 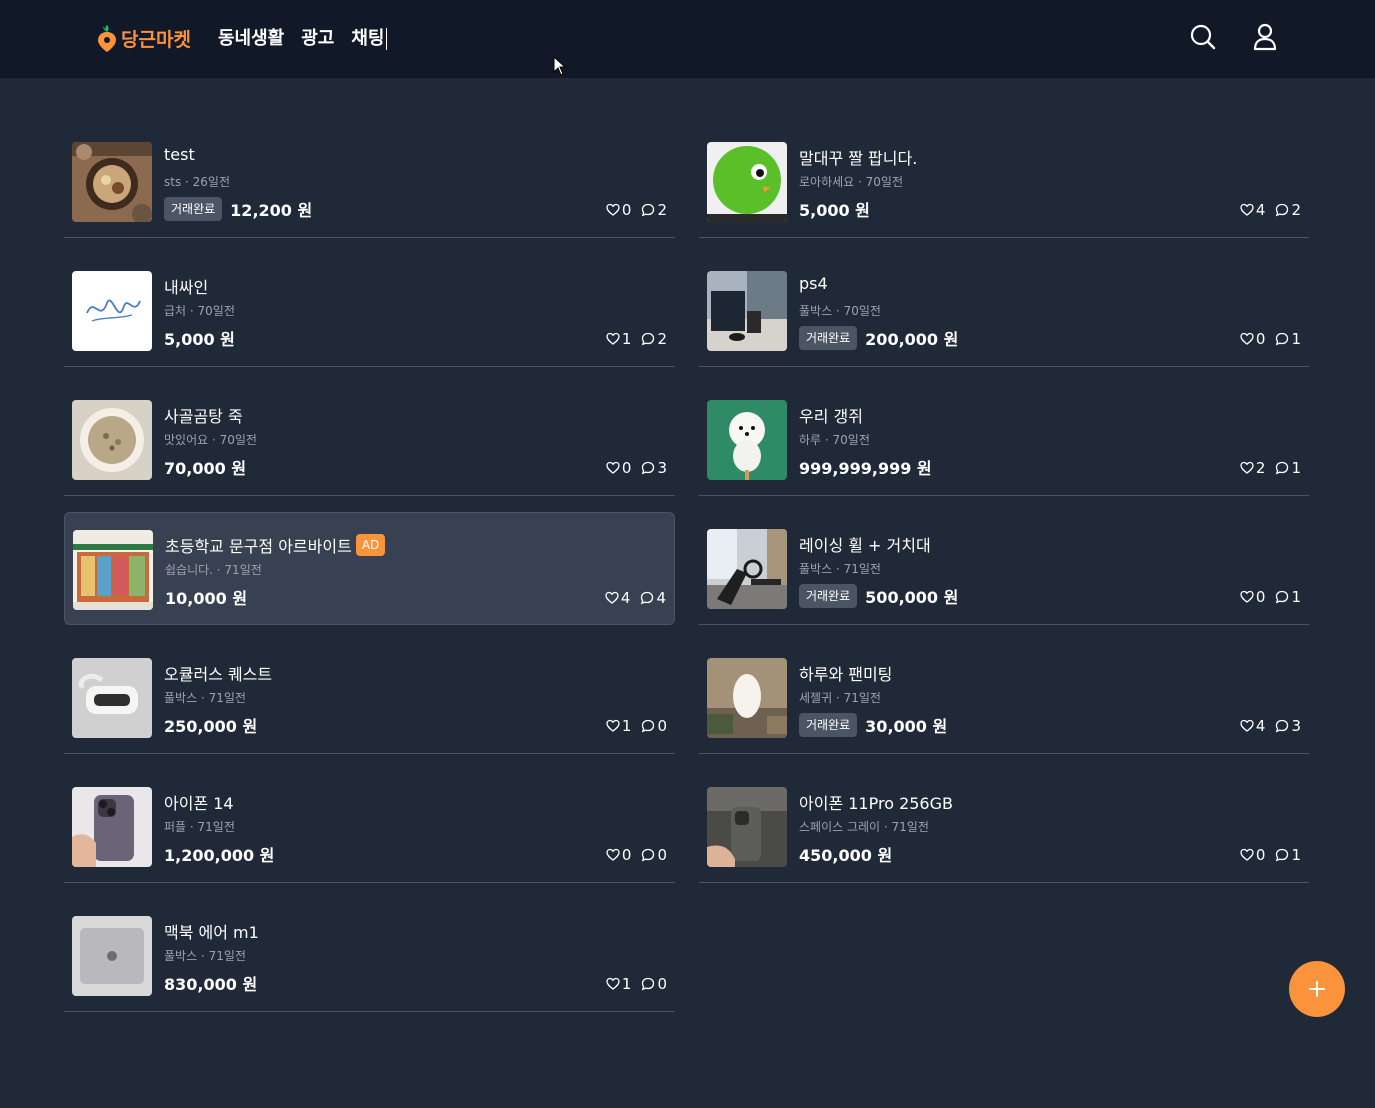 What do you see at coordinates (210, 440) in the screenshot?
I see `product-meta: 맛있어요 · 70일전` at bounding box center [210, 440].